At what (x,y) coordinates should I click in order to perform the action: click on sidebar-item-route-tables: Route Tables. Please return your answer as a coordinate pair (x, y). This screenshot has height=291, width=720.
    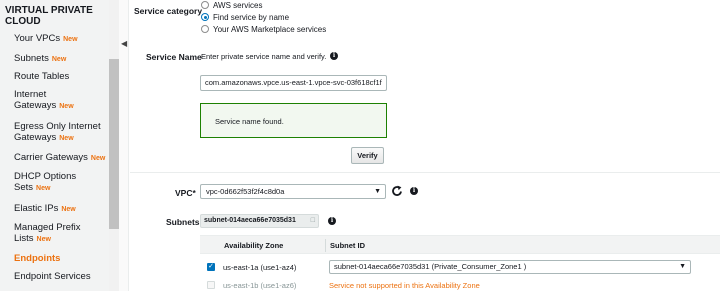
    Looking at the image, I should click on (62, 76).